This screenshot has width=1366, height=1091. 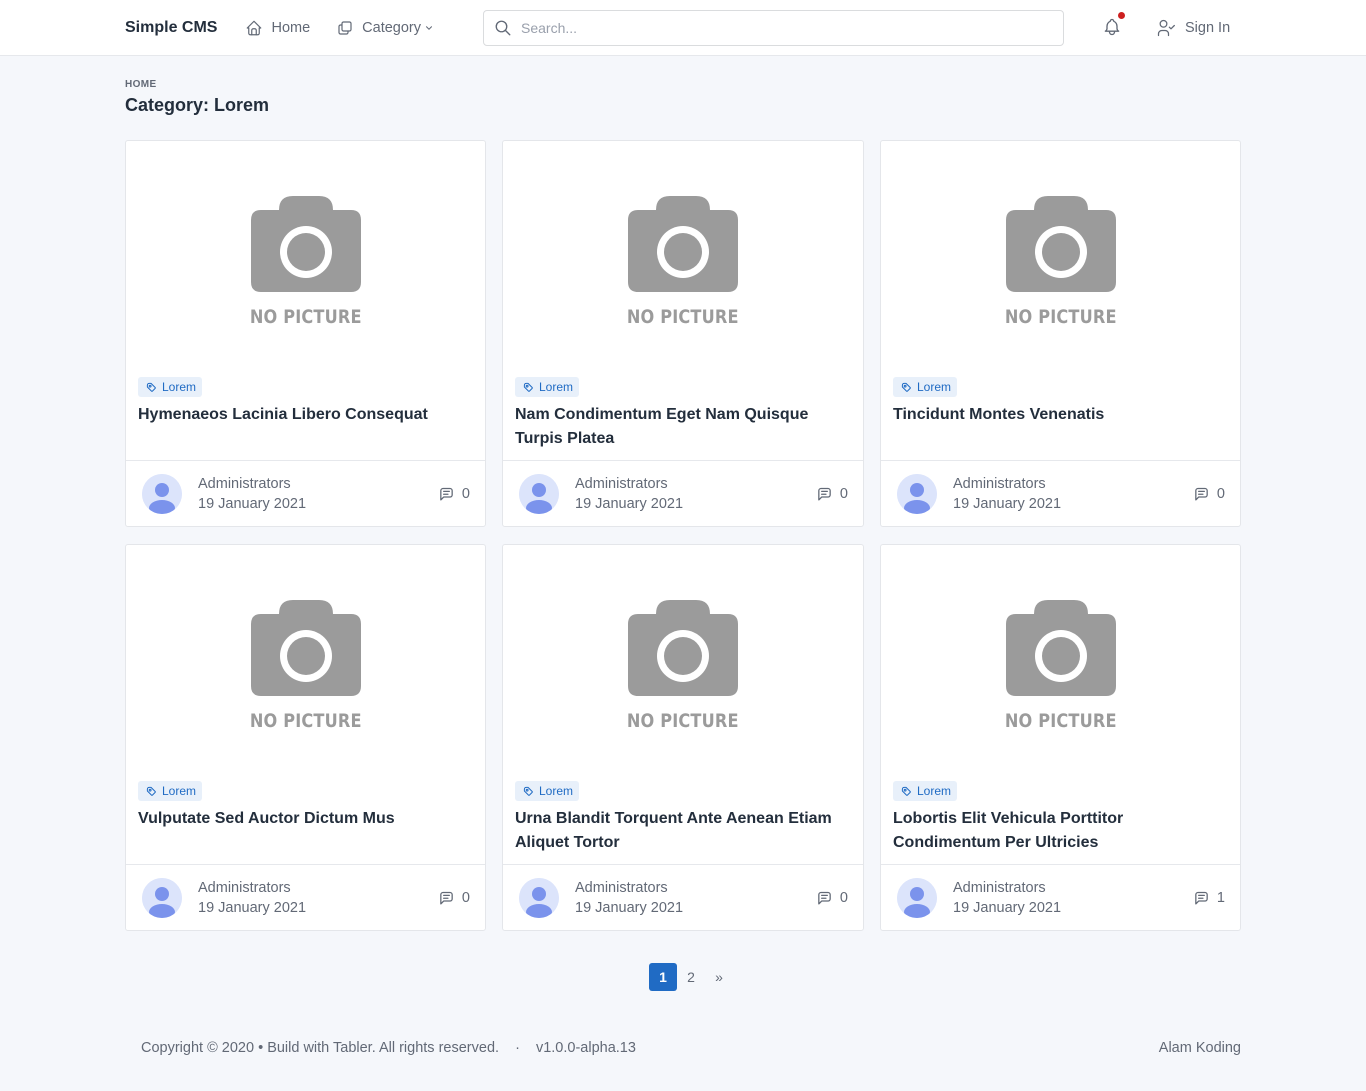 I want to click on bell-icon, so click(x=1112, y=27).